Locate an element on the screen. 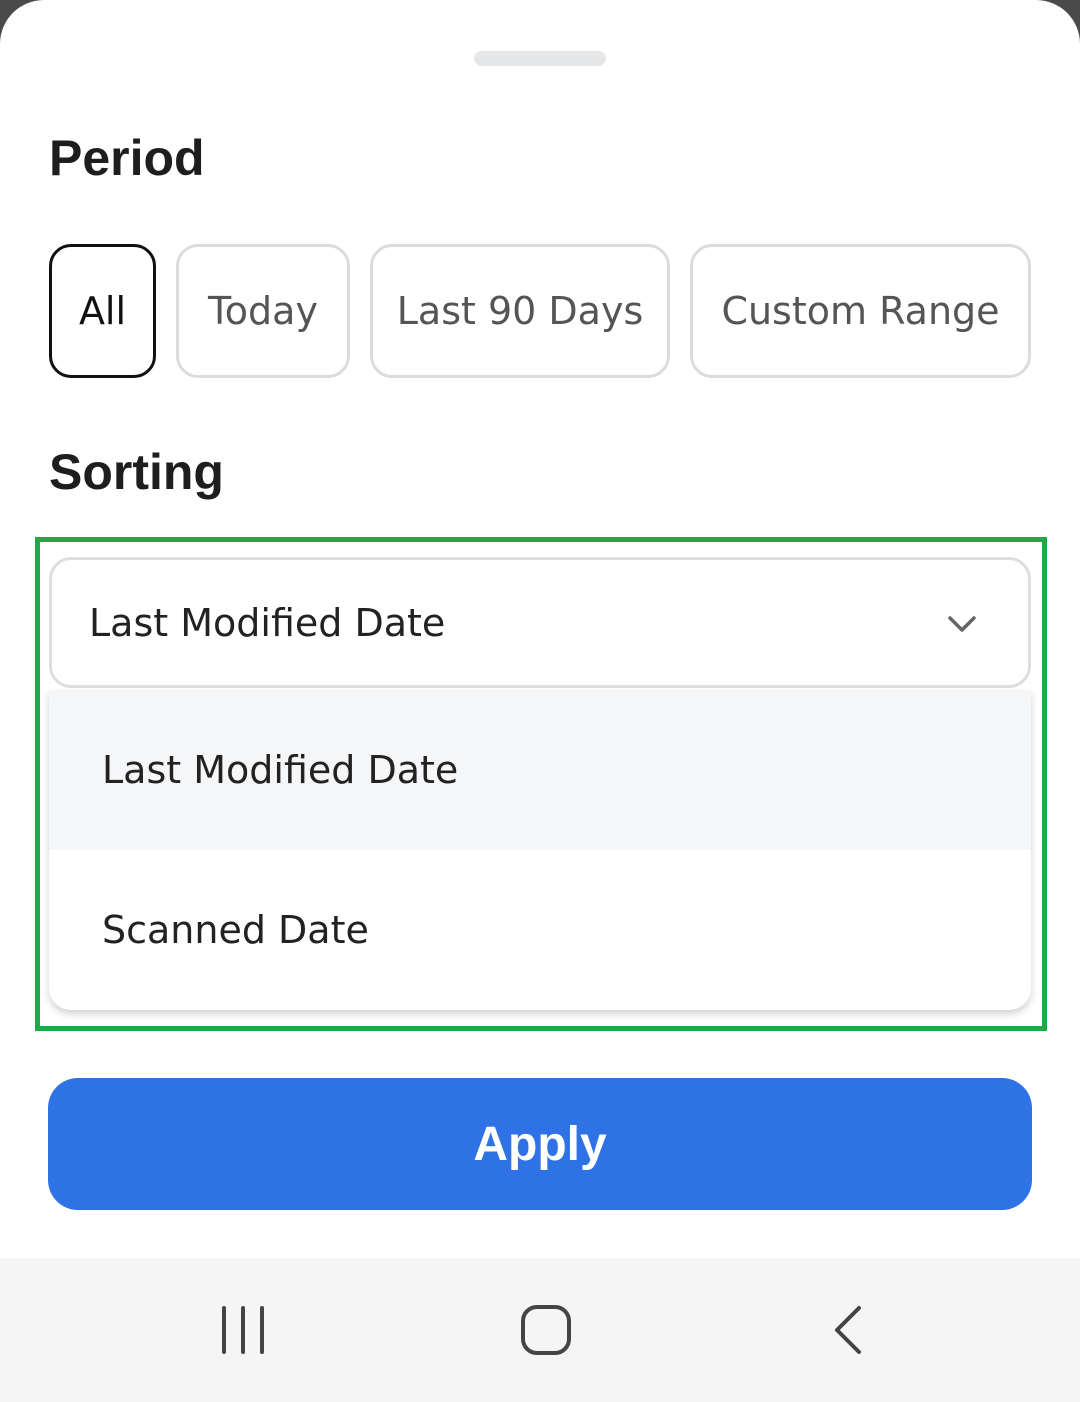 The height and width of the screenshot is (1402, 1080). drag-handle is located at coordinates (540, 58).